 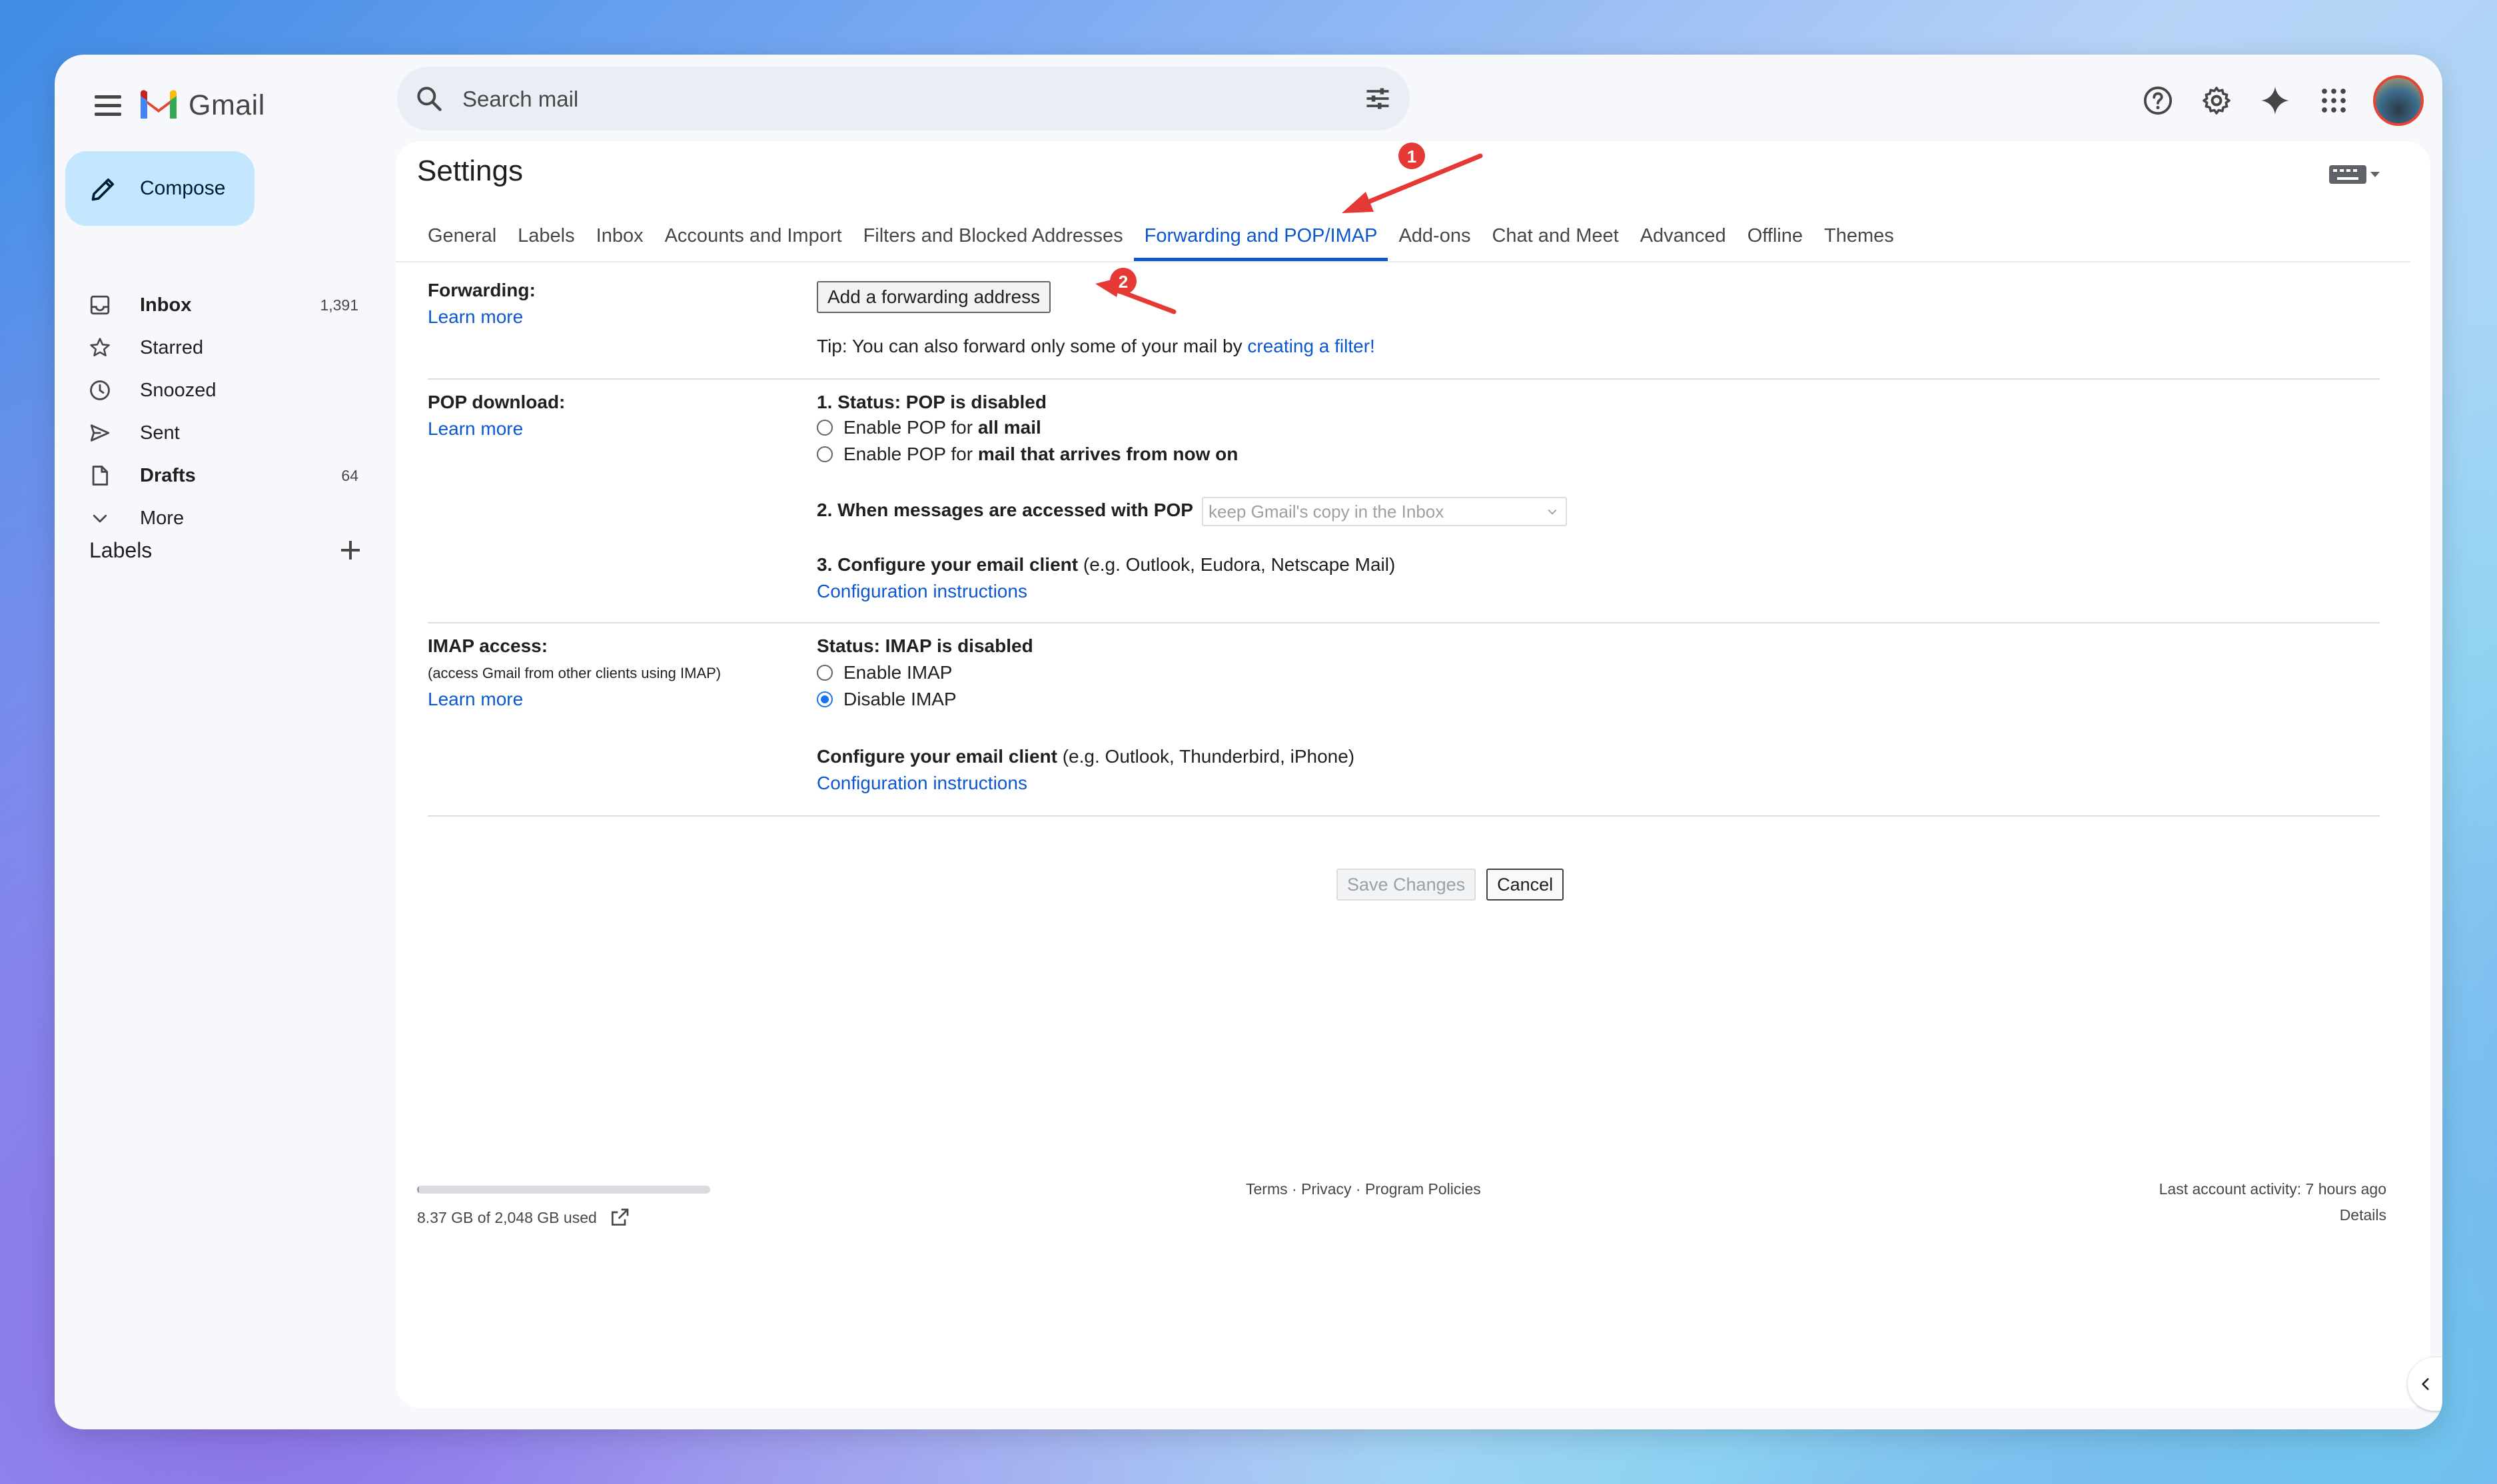 I want to click on save-changes-button: Save Changes, so click(x=1406, y=885).